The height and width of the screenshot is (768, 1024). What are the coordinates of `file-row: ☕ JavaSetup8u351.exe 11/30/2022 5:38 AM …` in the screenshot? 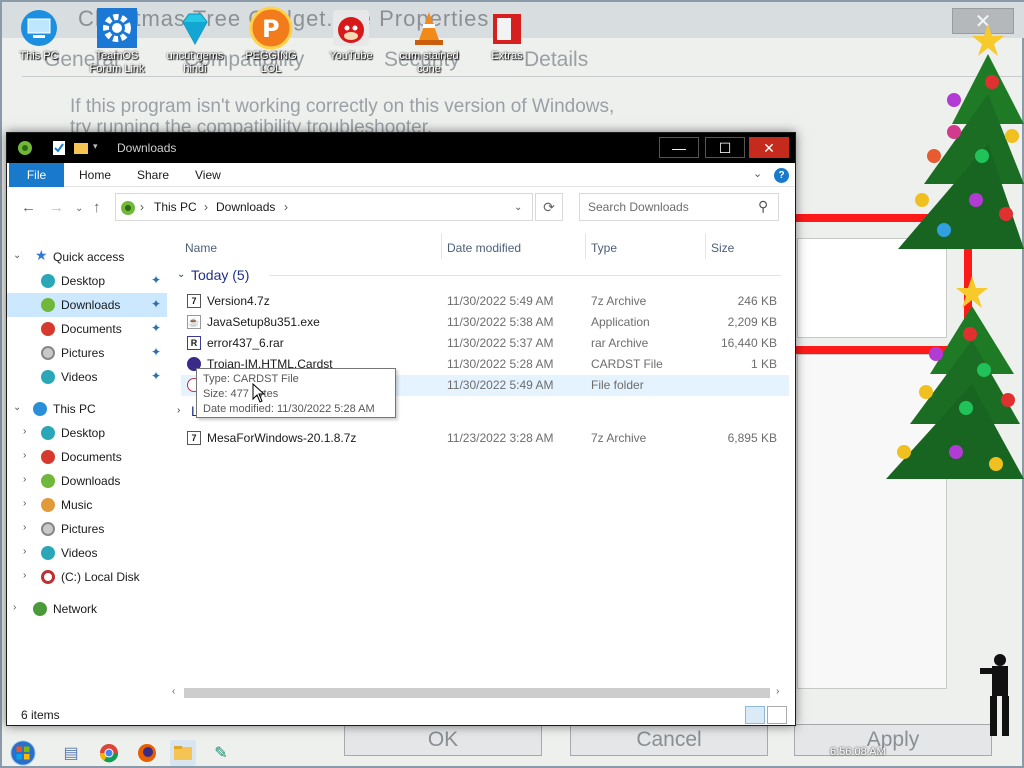 It's located at (485, 322).